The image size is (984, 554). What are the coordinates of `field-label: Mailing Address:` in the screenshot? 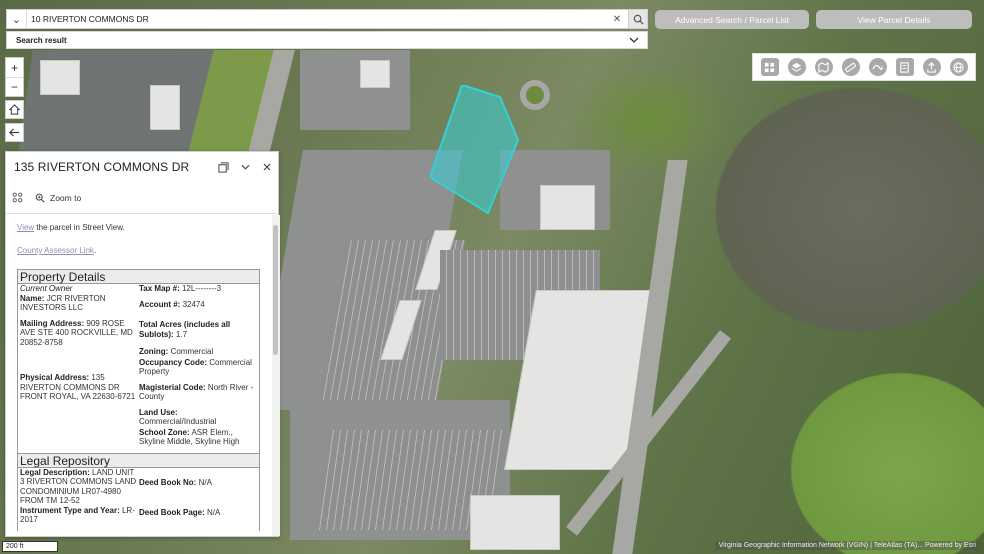 It's located at (52, 323).